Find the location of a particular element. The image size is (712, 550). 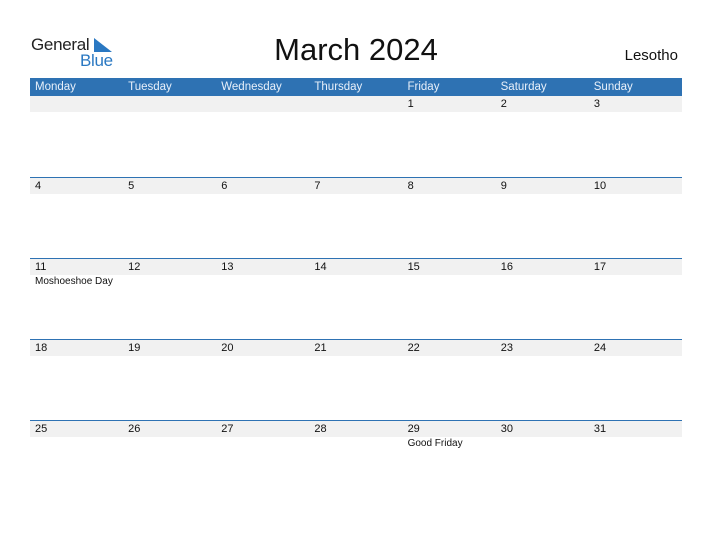

day-cell: 7 is located at coordinates (355, 218).